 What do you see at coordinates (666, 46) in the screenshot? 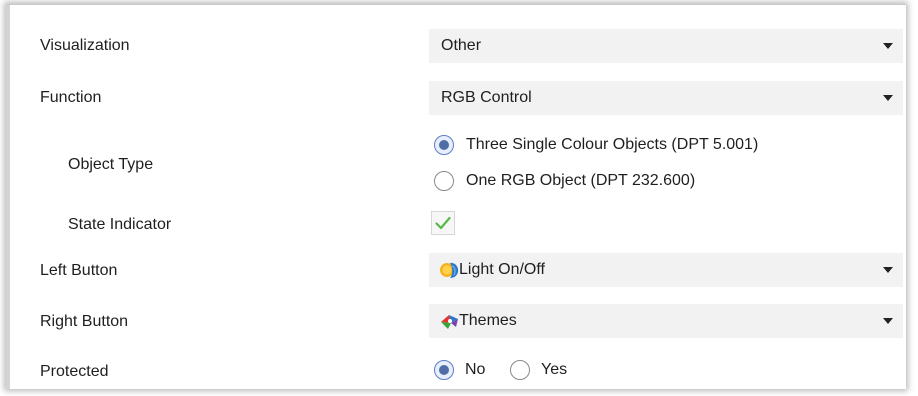
I see `visualization-dropdown: Other` at bounding box center [666, 46].